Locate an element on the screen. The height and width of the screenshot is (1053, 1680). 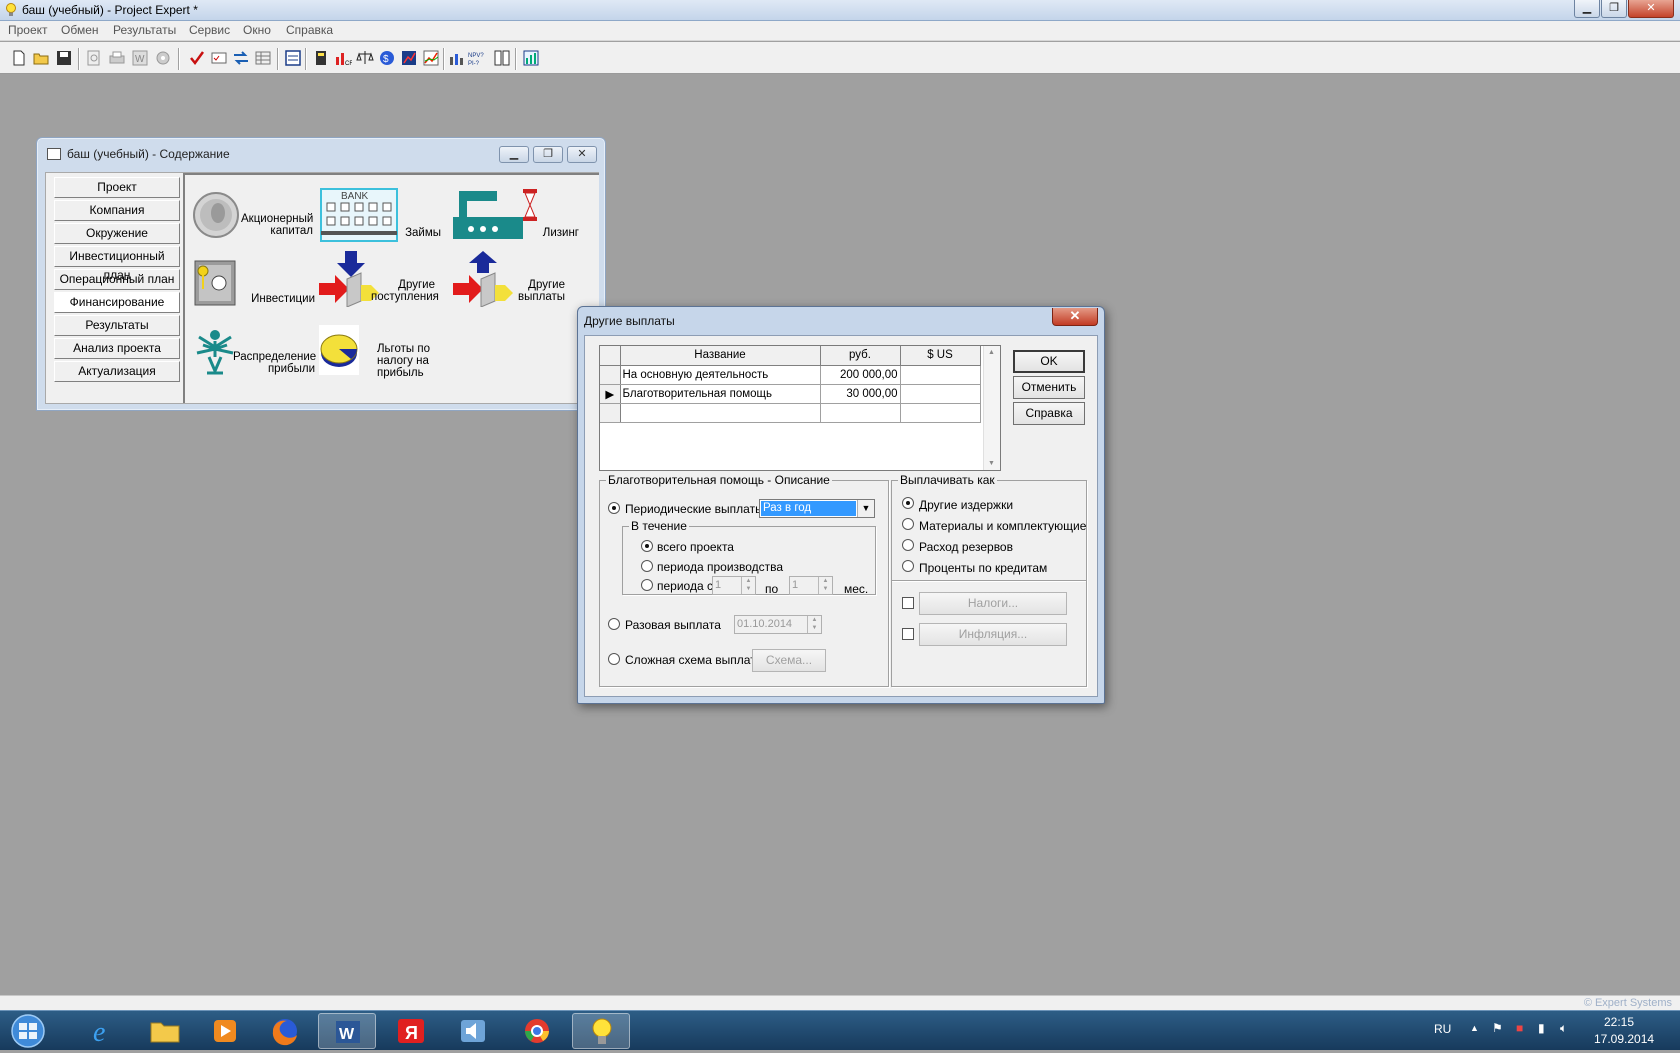
cashflow-chart-icon: CF is located at coordinates (343, 58).